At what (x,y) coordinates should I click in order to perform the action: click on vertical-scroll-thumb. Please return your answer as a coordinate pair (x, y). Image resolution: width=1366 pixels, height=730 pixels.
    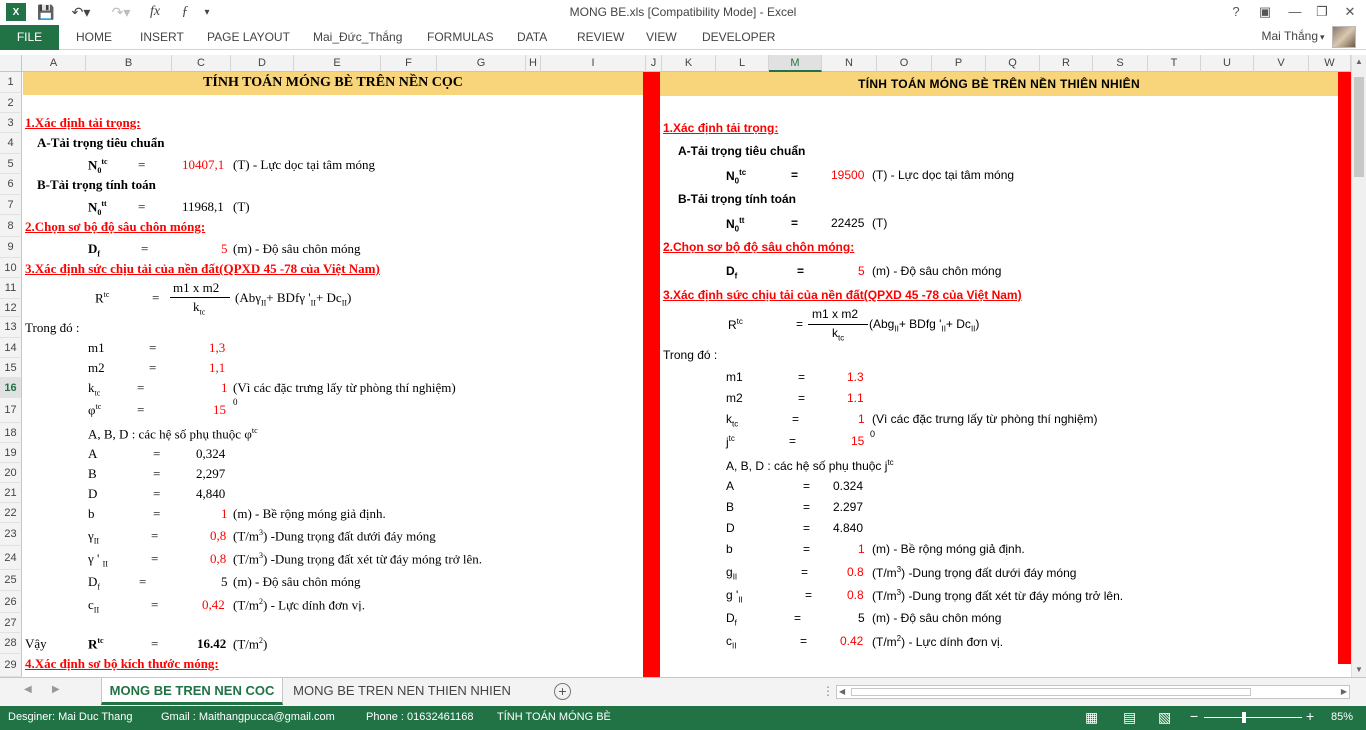
    Looking at the image, I should click on (1359, 127).